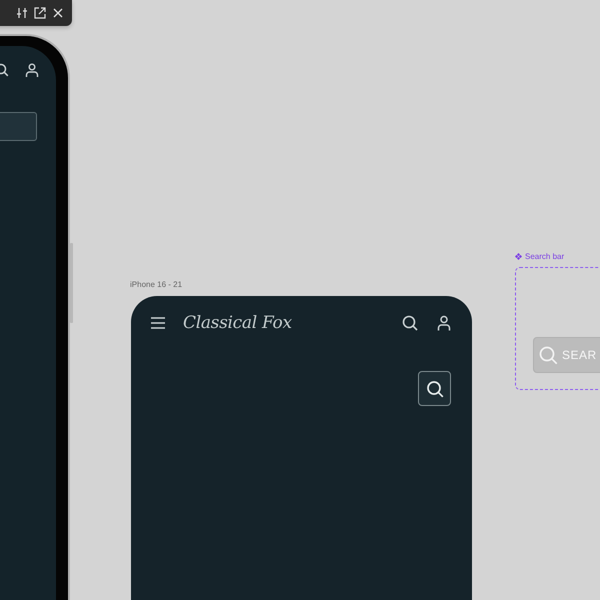 The height and width of the screenshot is (600, 600). What do you see at coordinates (579, 355) in the screenshot?
I see `search-placeholder: SEAR` at bounding box center [579, 355].